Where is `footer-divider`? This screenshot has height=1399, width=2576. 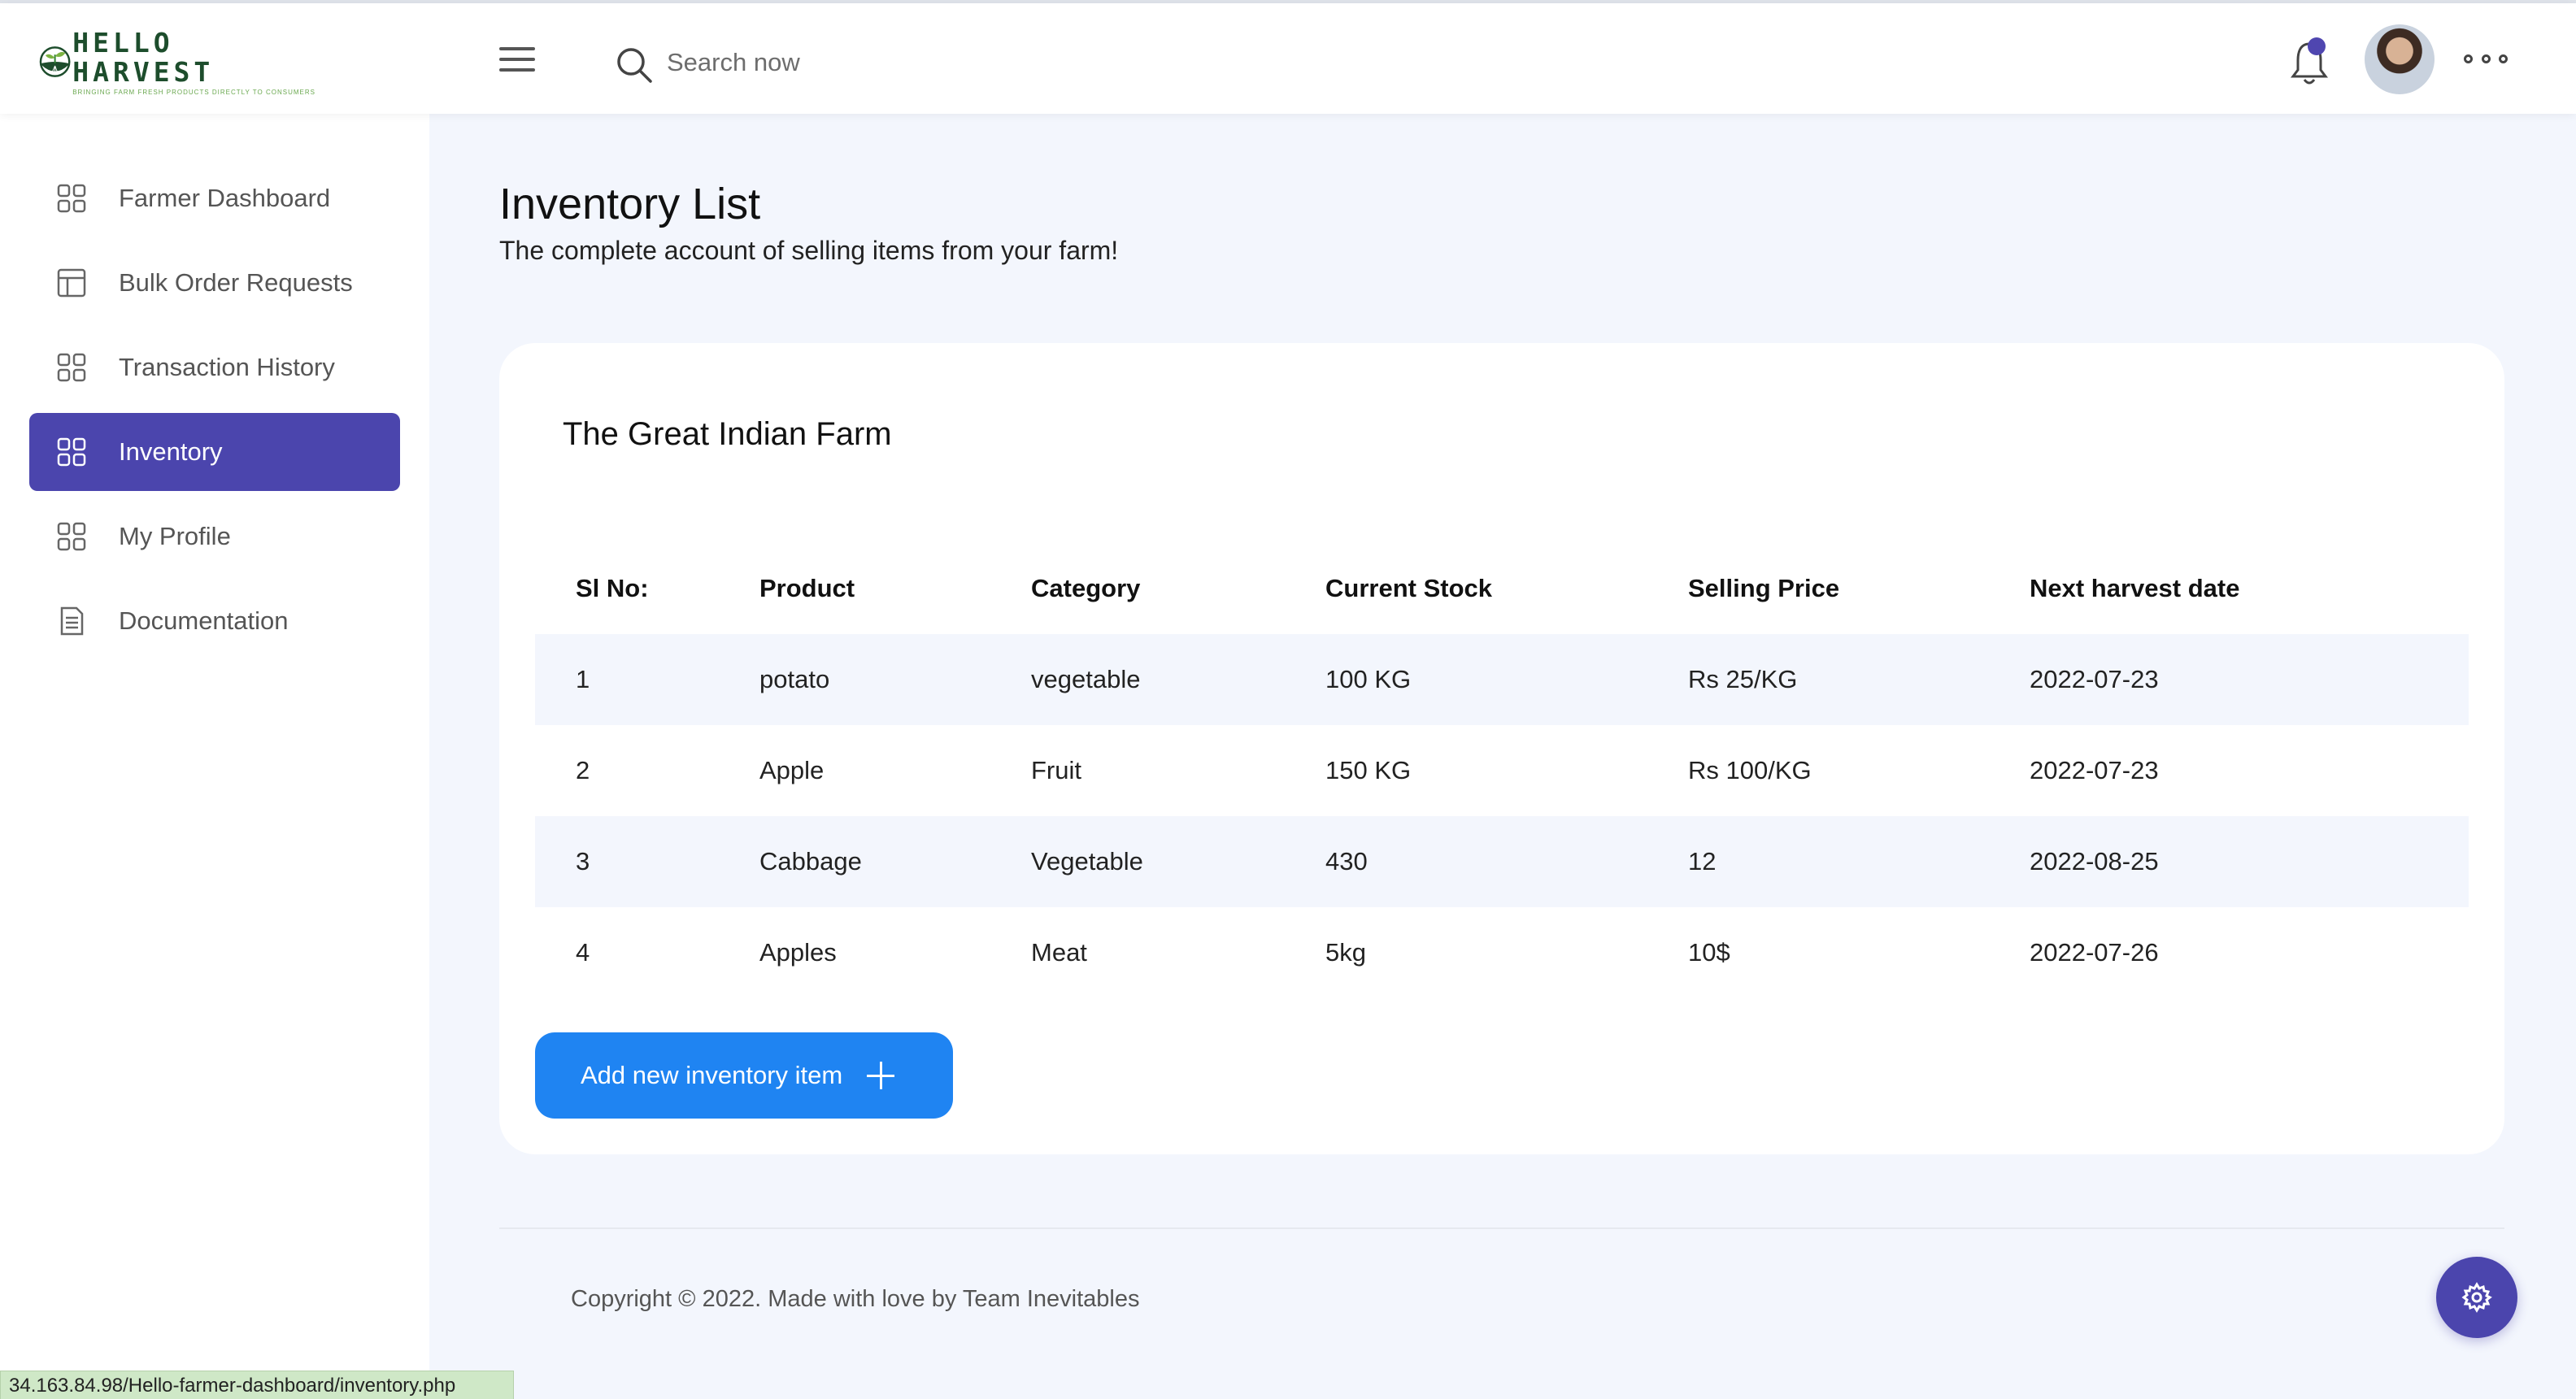
footer-divider is located at coordinates (1502, 1228).